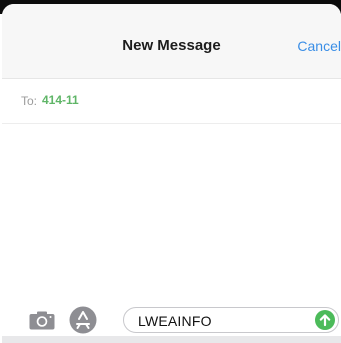  I want to click on send-arrow-up-icon, so click(325, 320).